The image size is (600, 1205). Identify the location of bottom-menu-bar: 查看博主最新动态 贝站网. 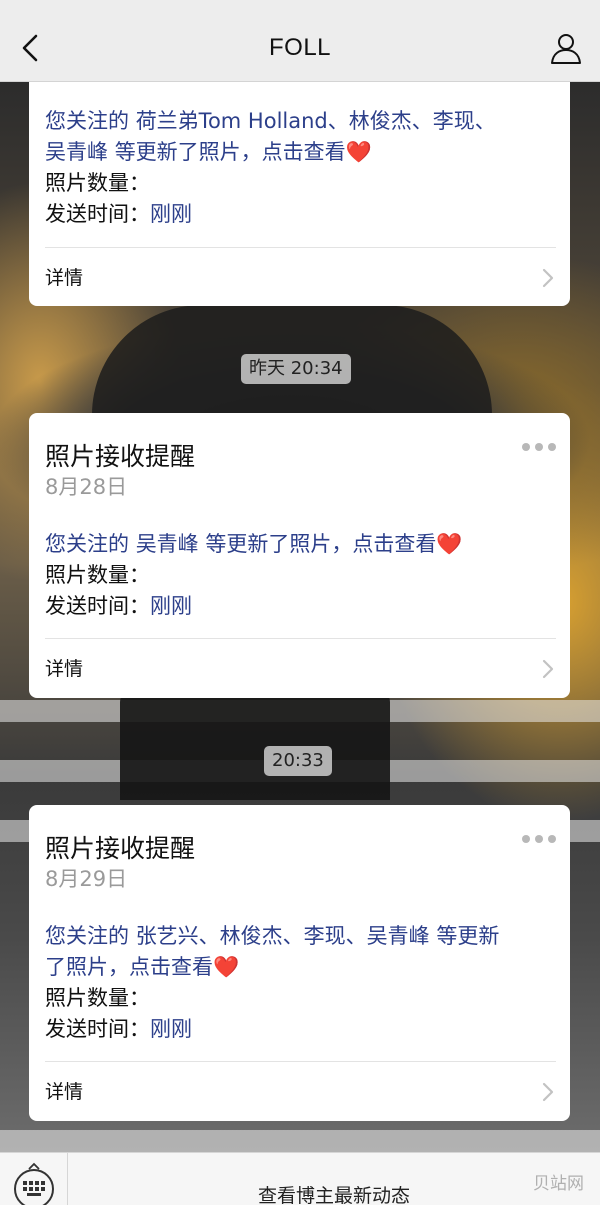
(300, 1178).